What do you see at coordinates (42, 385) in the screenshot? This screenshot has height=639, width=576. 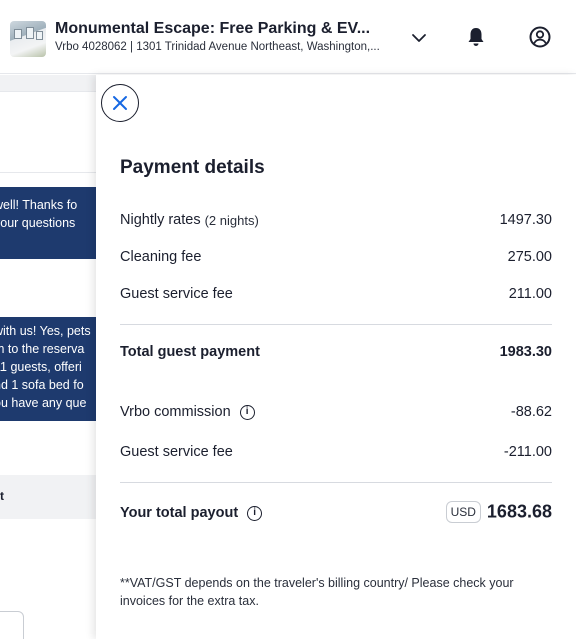 I see `message-line: nd 1 sofa bed fo` at bounding box center [42, 385].